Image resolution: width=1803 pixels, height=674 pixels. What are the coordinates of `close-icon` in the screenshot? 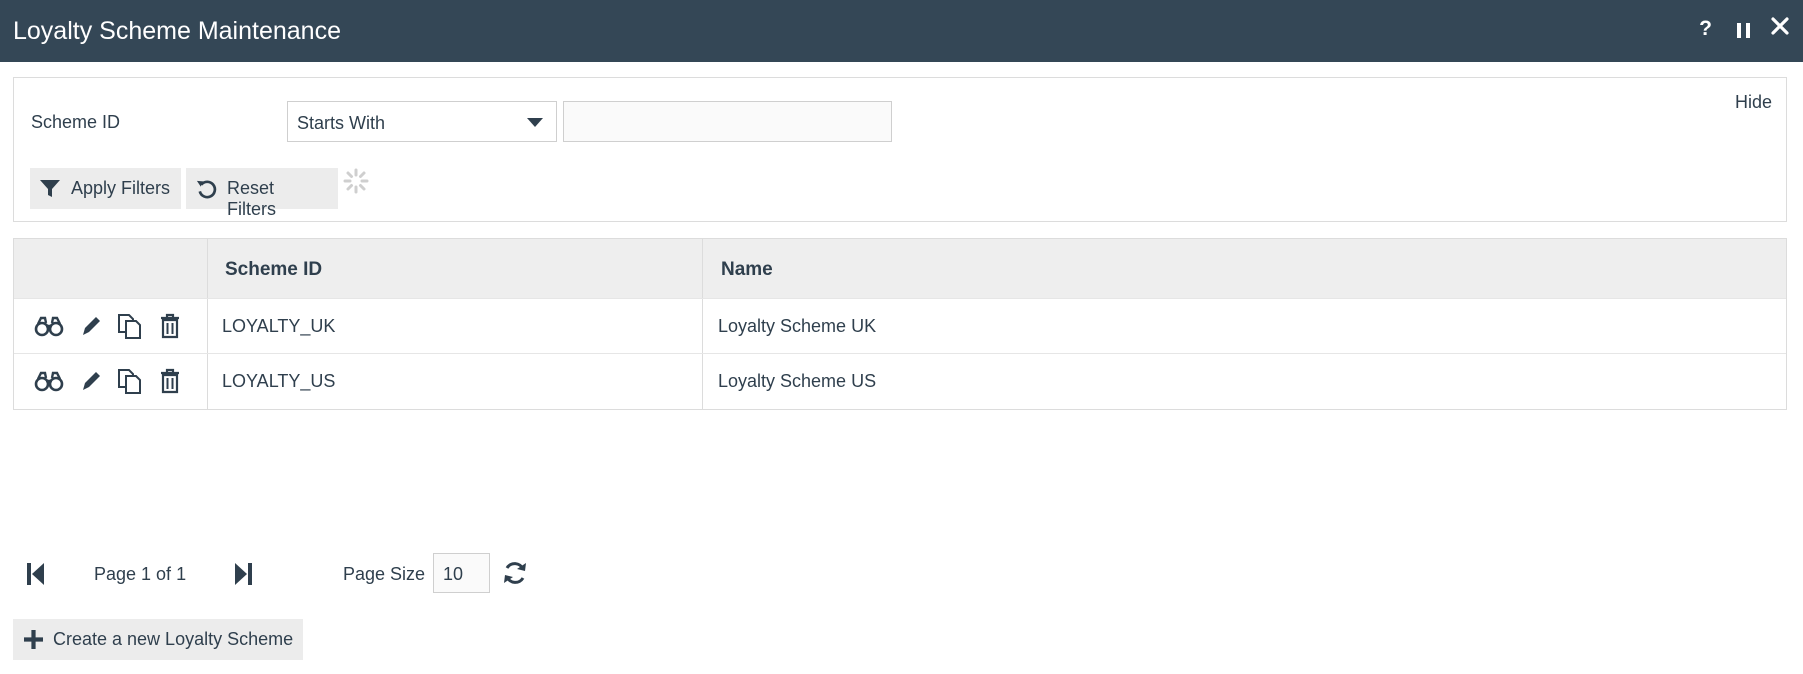 It's located at (1780, 26).